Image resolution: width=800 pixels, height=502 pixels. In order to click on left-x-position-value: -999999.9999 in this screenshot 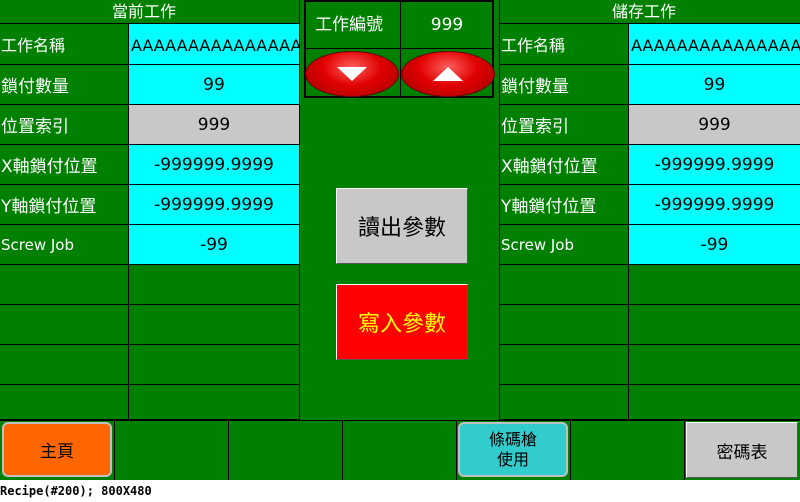, I will do `click(214, 164)`.